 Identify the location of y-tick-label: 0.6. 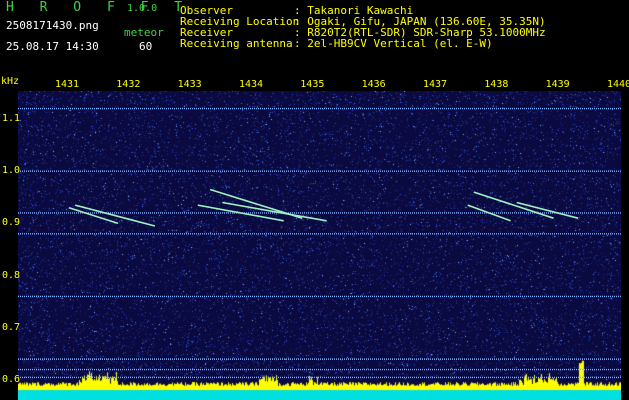
(11, 379).